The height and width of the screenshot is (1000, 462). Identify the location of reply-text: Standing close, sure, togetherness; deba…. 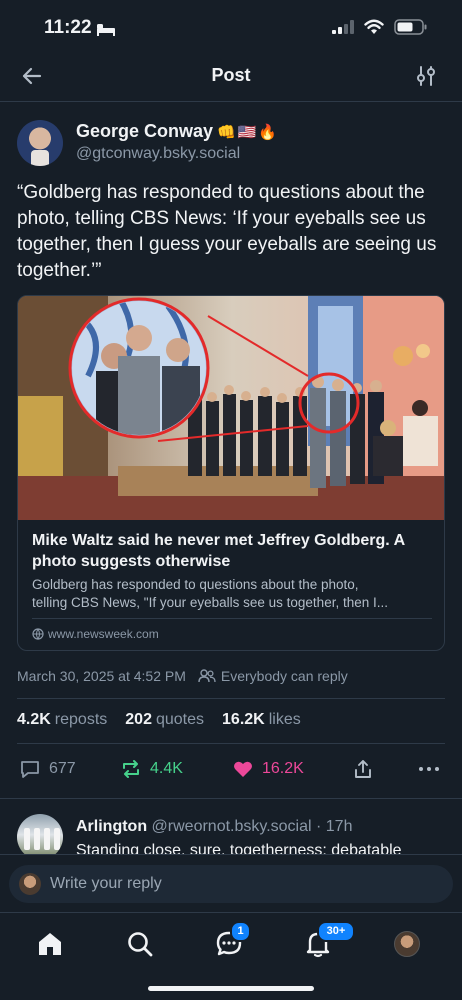
(239, 848).